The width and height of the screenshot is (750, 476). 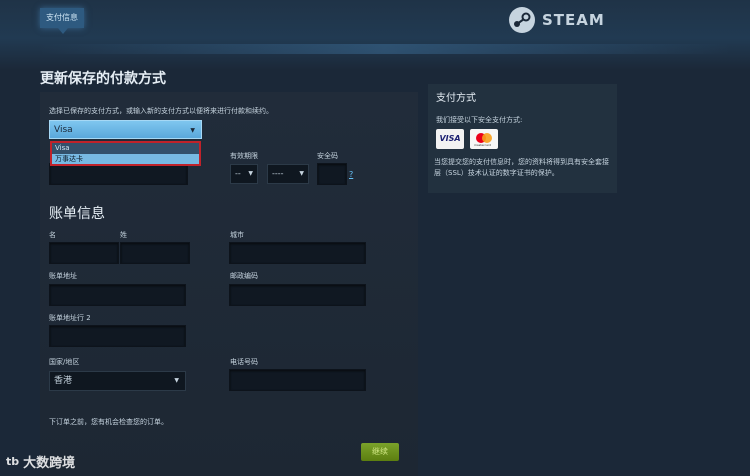 What do you see at coordinates (52, 235) in the screenshot?
I see `first-name-label: 名` at bounding box center [52, 235].